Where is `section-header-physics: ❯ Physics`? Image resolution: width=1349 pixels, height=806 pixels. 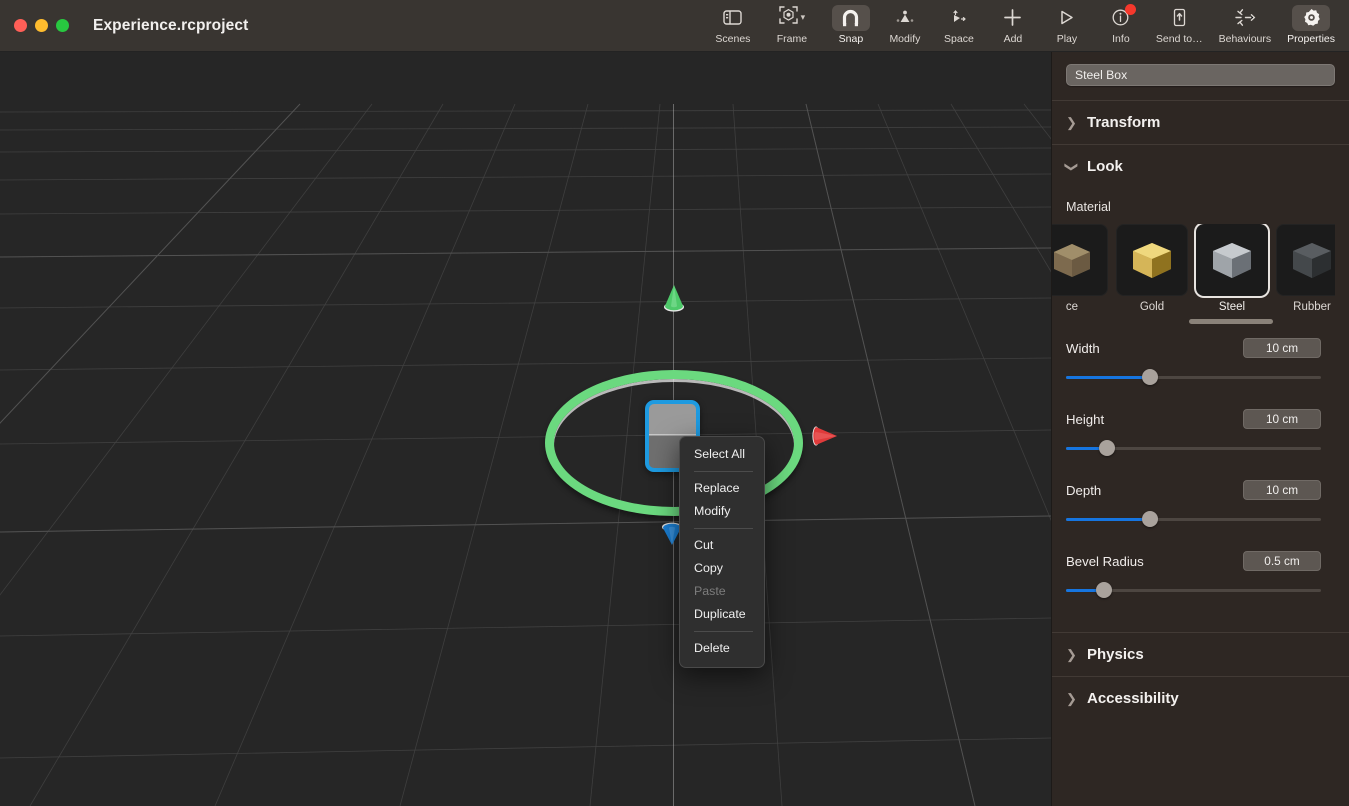 section-header-physics: ❯ Physics is located at coordinates (1200, 654).